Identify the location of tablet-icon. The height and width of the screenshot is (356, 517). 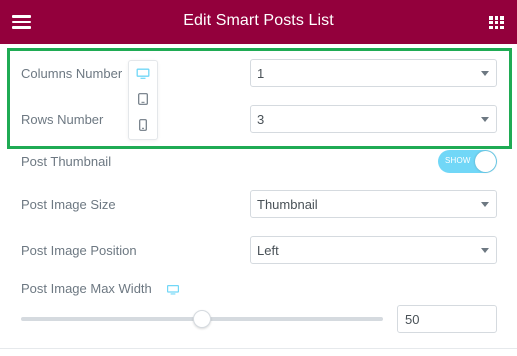
(143, 99).